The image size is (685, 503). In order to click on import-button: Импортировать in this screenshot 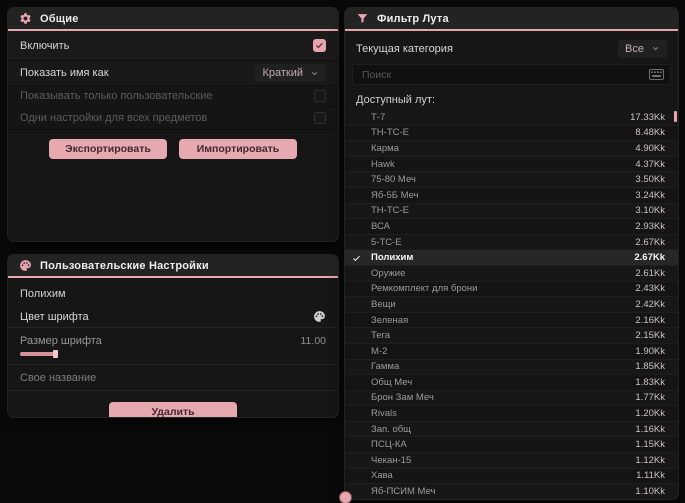, I will do `click(238, 149)`.